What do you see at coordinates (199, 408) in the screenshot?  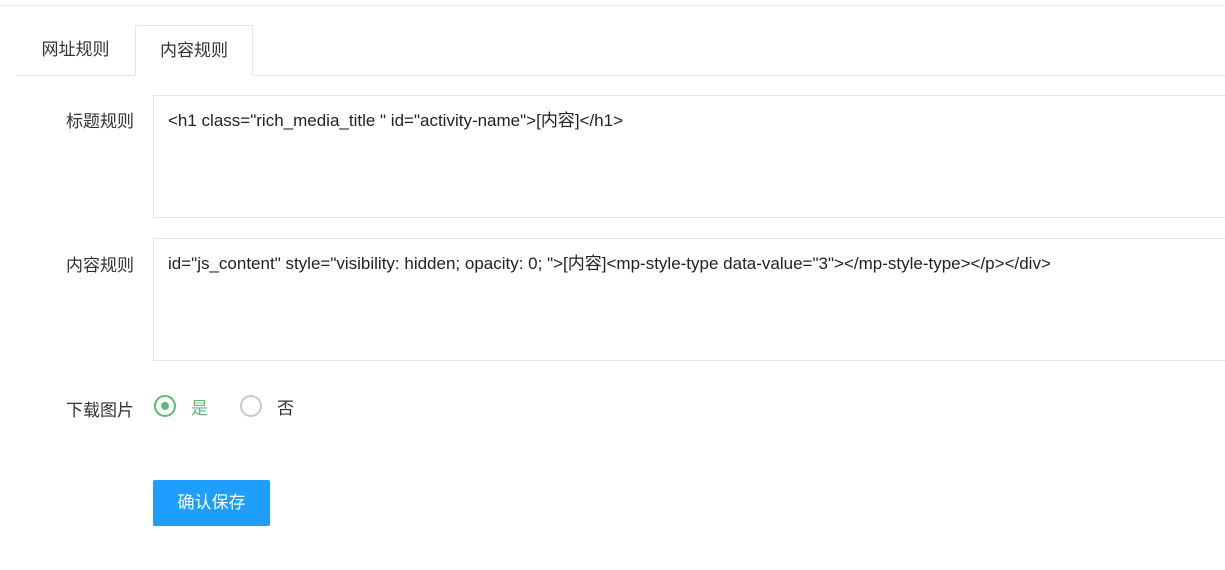 I see `radio-yes-label: 是` at bounding box center [199, 408].